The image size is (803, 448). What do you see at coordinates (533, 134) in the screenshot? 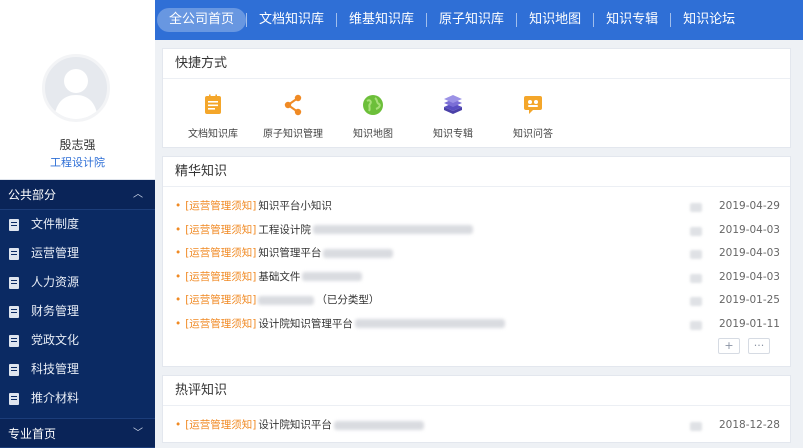
I see `shortcut-label: 知识问答` at bounding box center [533, 134].